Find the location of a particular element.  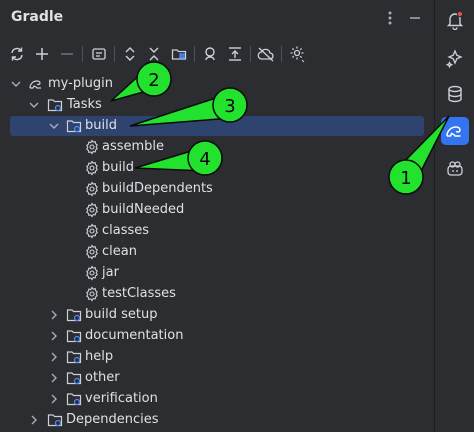

tree-item-label: clean is located at coordinates (119, 251).